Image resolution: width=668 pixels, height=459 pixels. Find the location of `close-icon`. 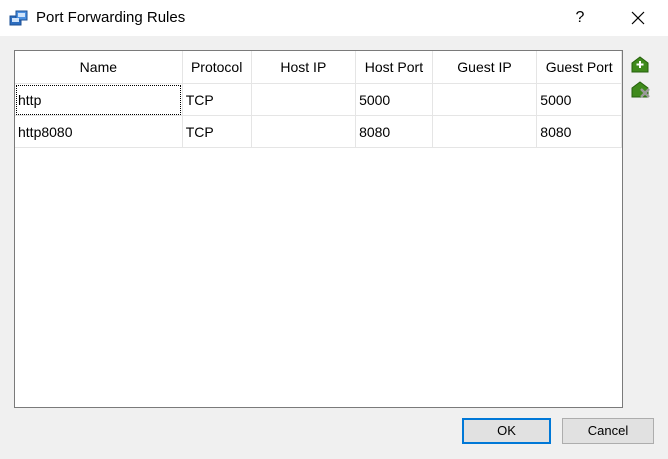

close-icon is located at coordinates (638, 18).